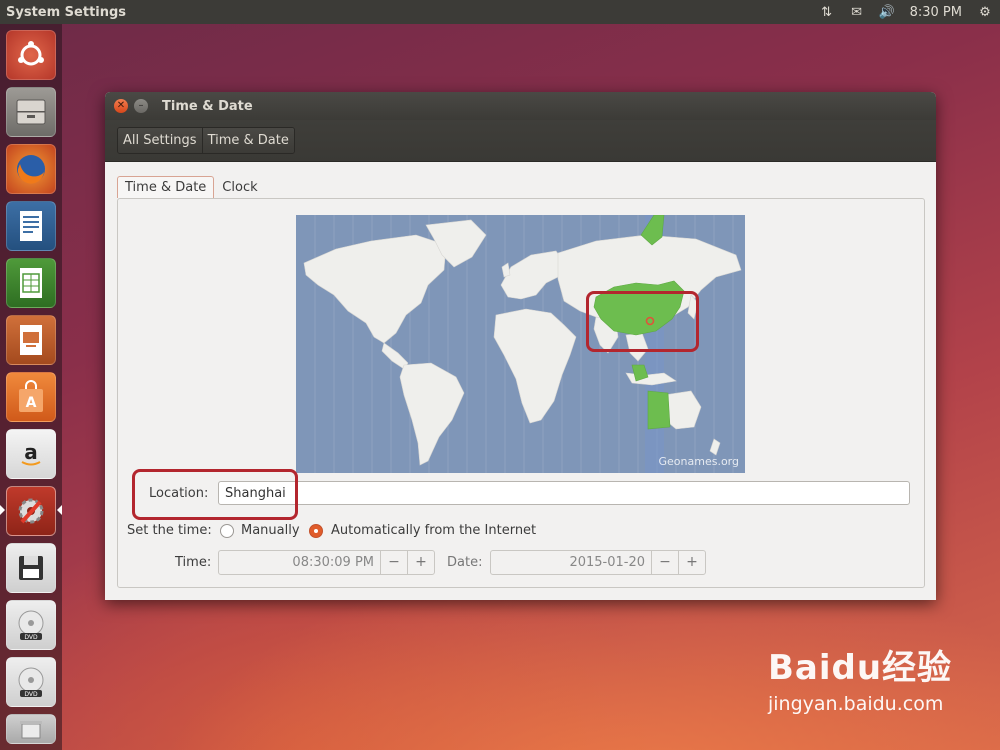  I want to click on trash-button, so click(31, 729).